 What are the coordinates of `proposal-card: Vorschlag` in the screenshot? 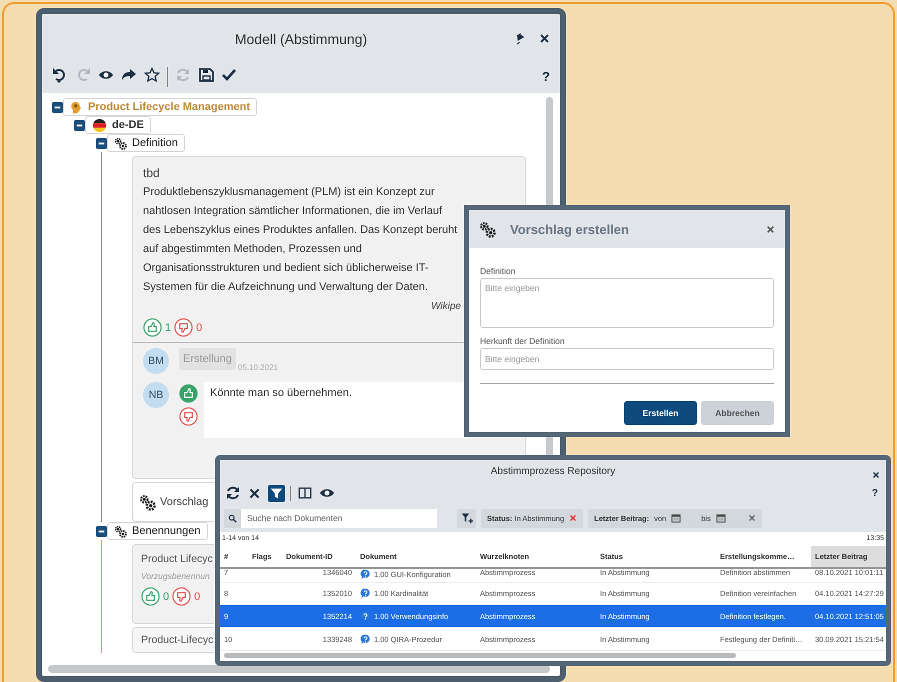 It's located at (173, 502).